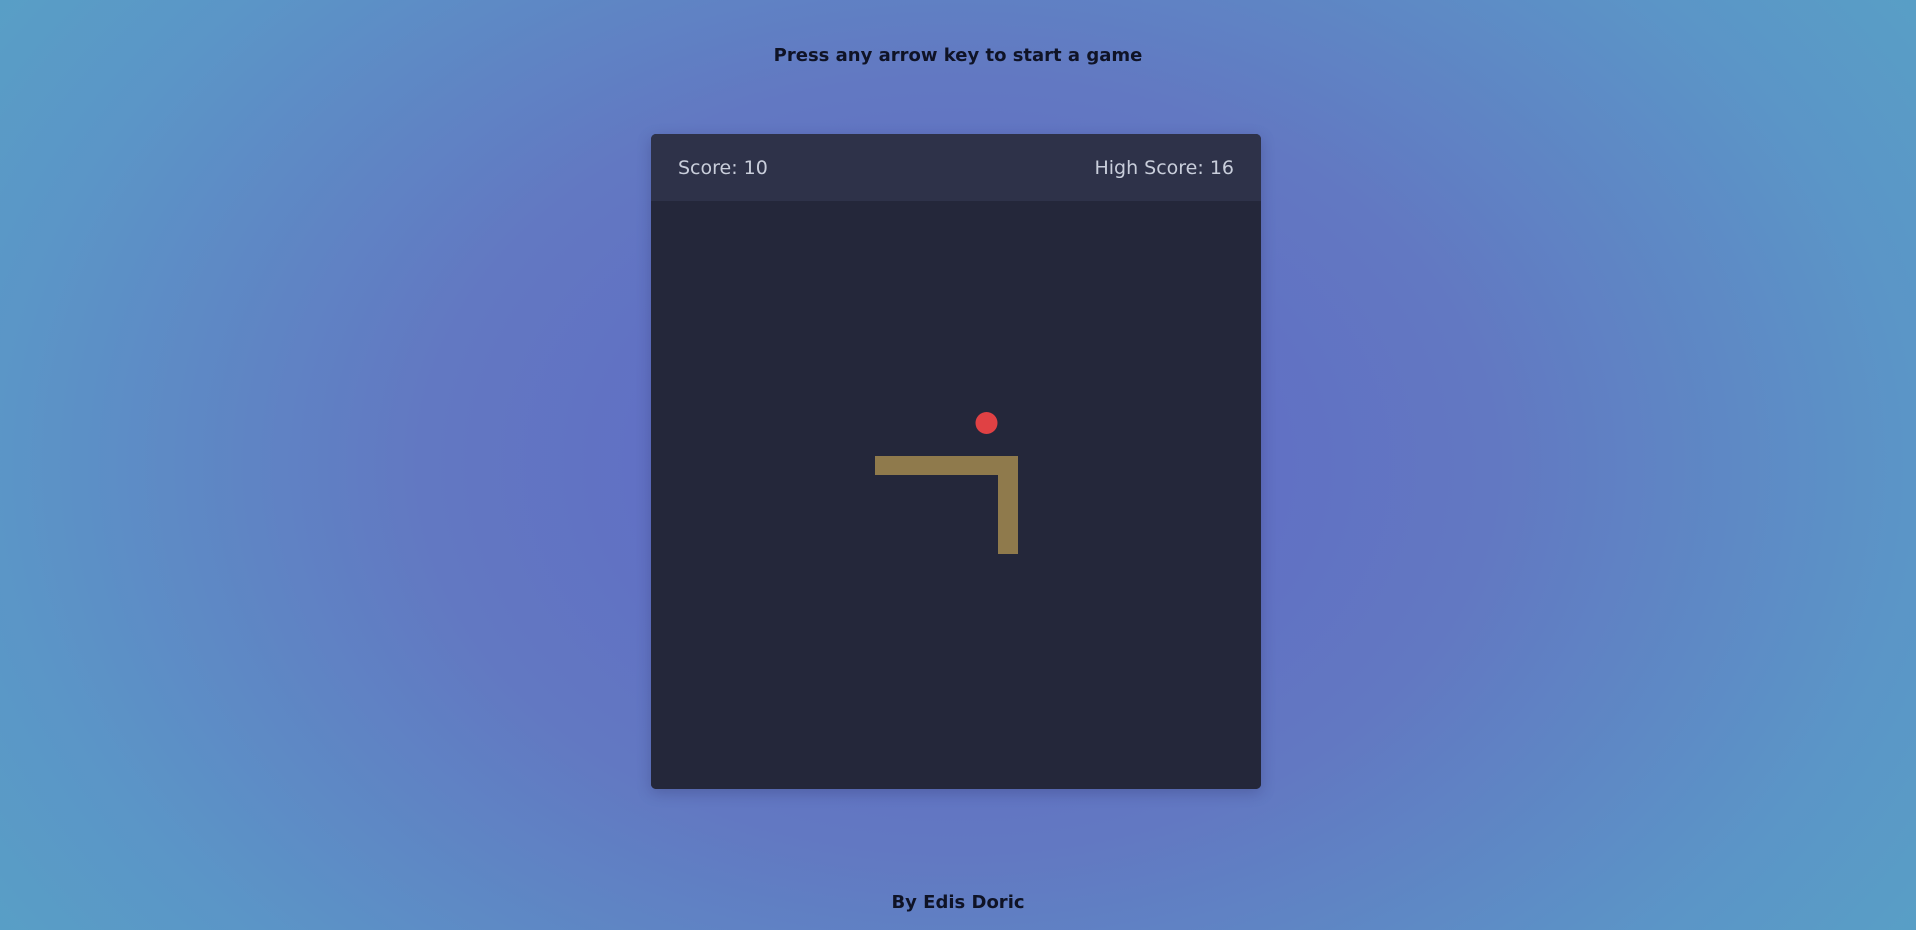  Describe the element at coordinates (723, 168) in the screenshot. I see `score-label: Score: 10` at that location.